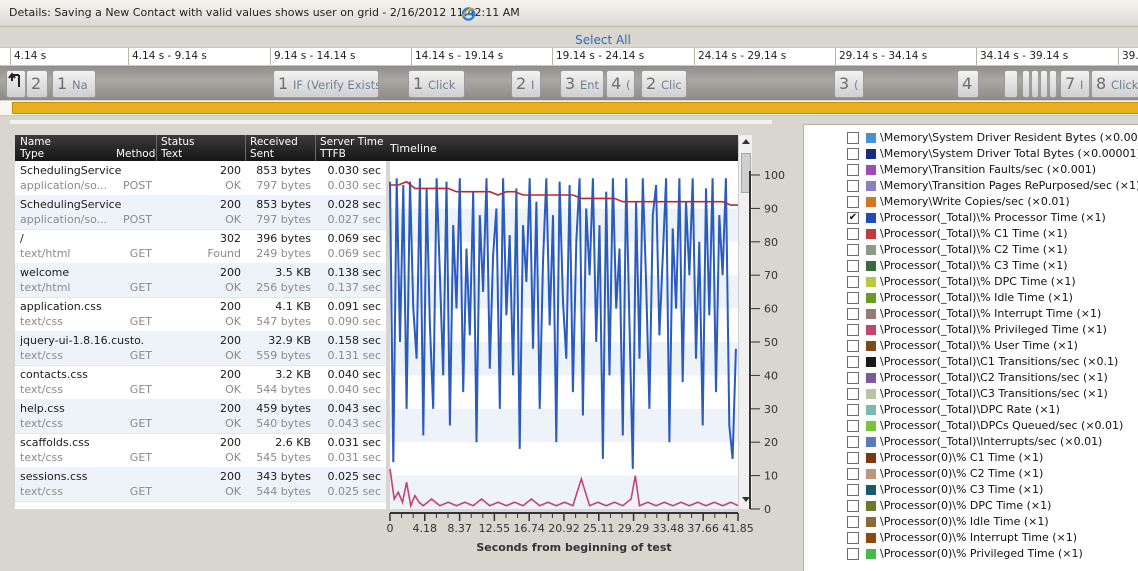 The width and height of the screenshot is (1138, 571). What do you see at coordinates (391, 122) in the screenshot?
I see `horizontal-scrollbar` at bounding box center [391, 122].